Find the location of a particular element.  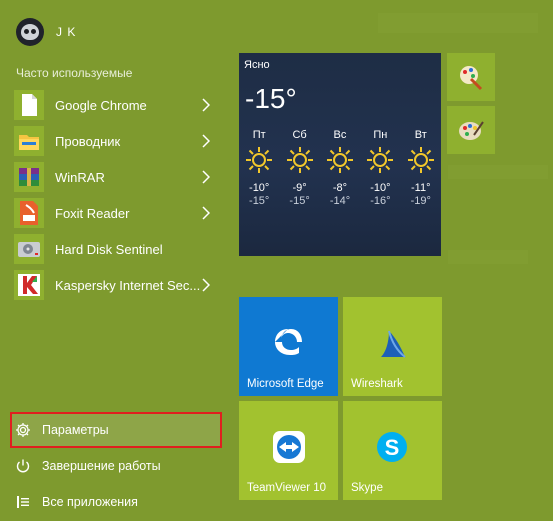

weather-condition: Ясно is located at coordinates (257, 65).